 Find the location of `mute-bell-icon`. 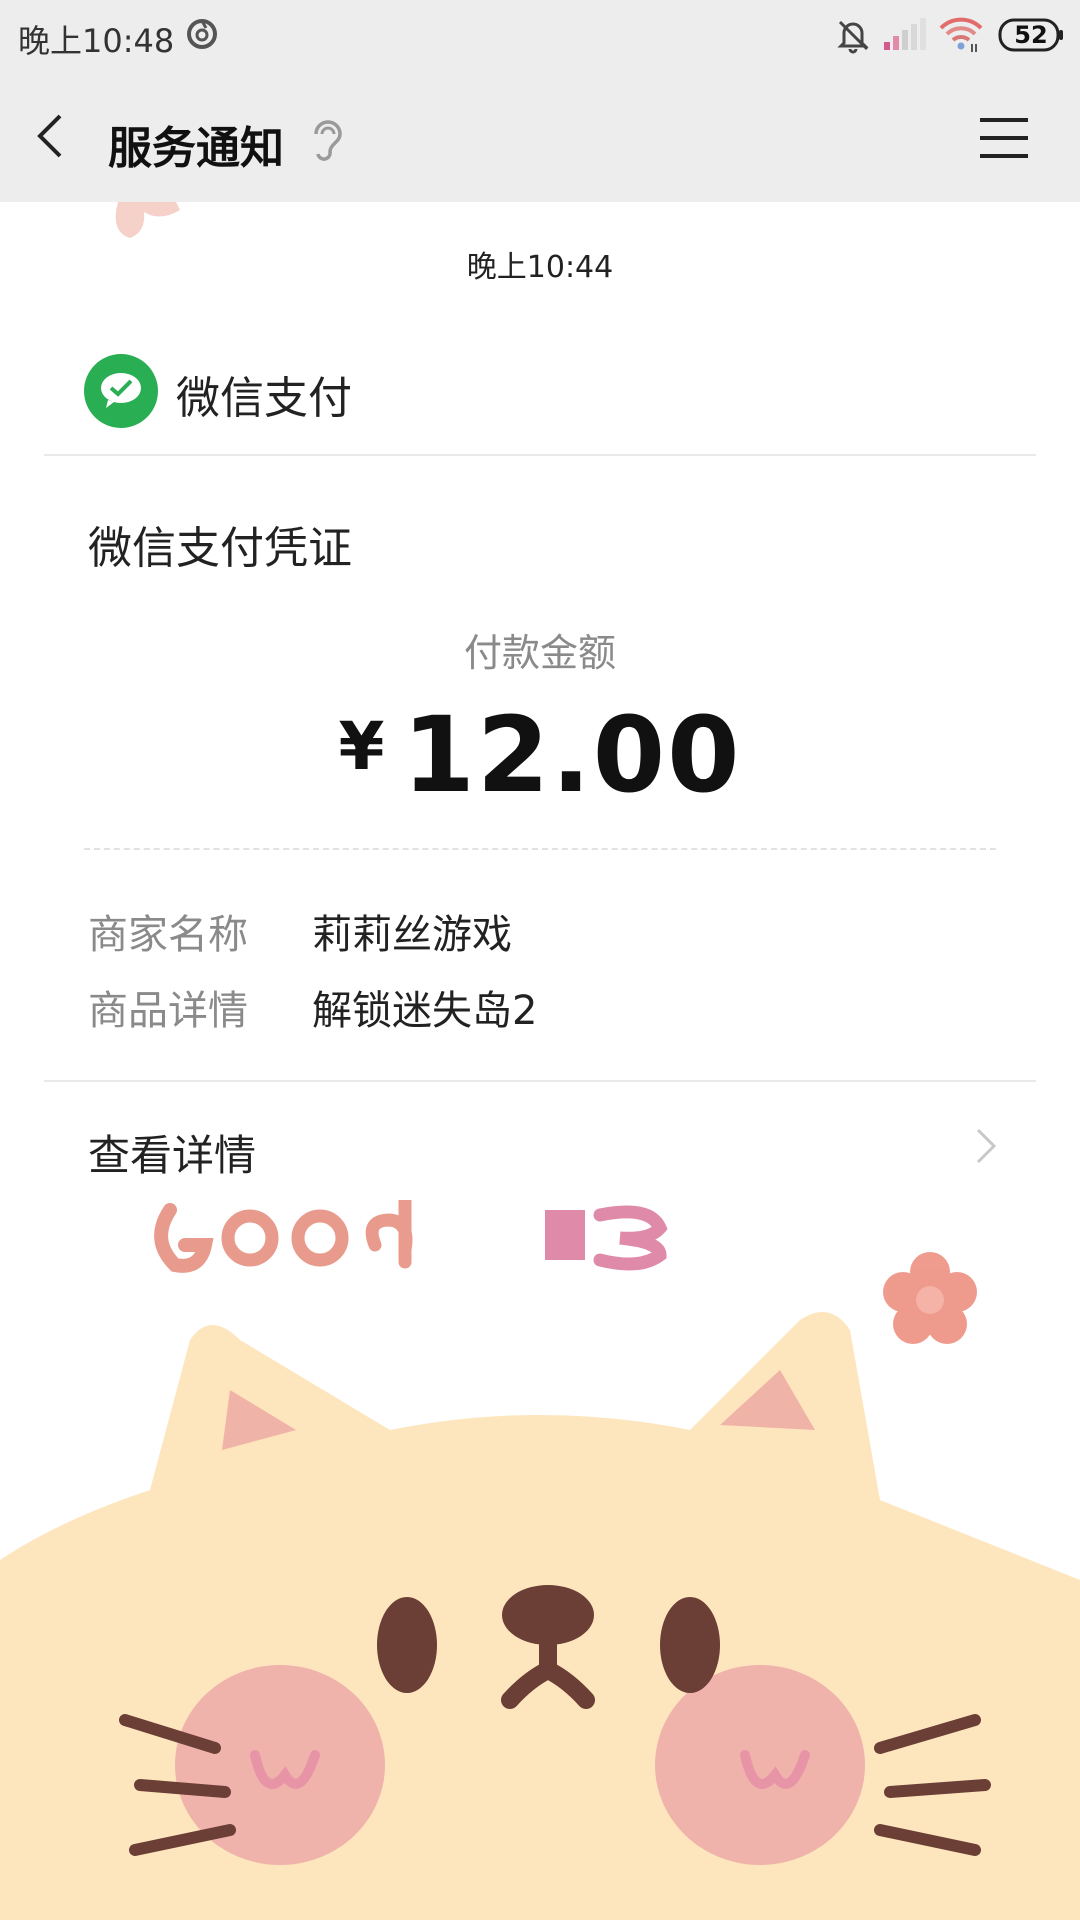

mute-bell-icon is located at coordinates (853, 37).